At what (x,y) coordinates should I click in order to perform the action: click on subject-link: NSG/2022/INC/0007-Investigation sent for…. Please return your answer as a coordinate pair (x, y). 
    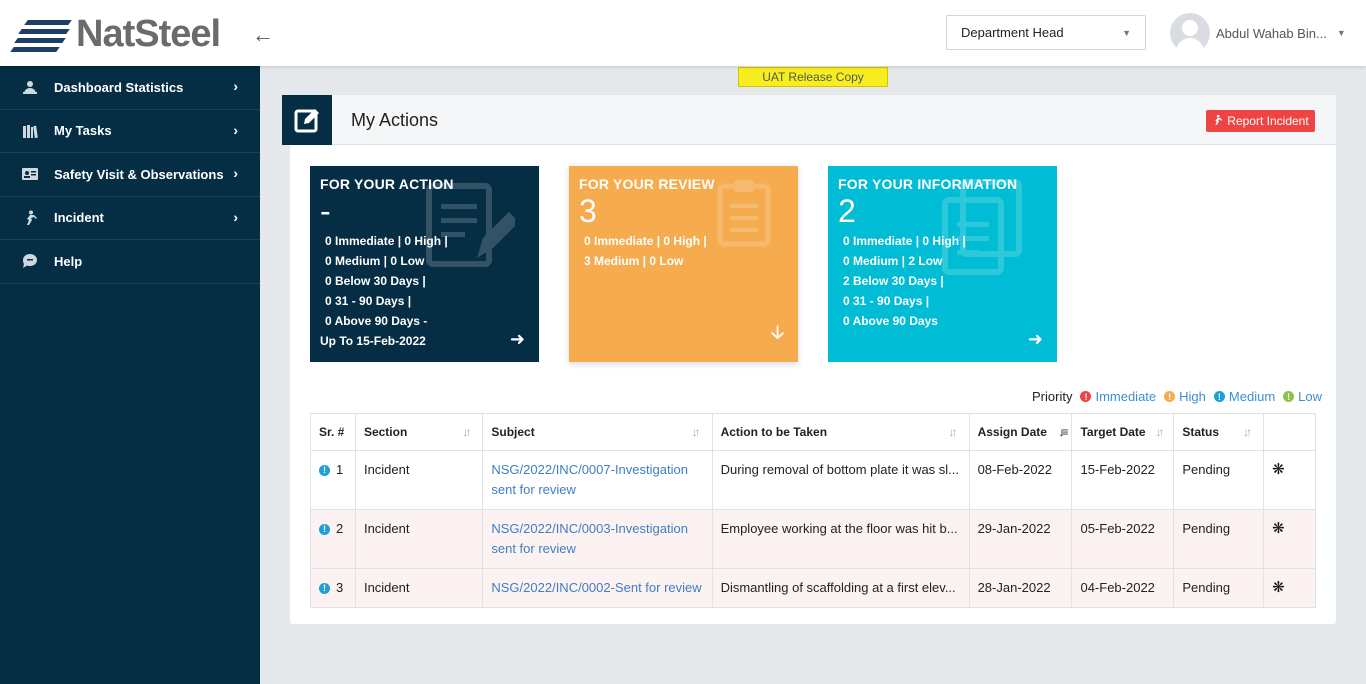
    Looking at the image, I should click on (597, 480).